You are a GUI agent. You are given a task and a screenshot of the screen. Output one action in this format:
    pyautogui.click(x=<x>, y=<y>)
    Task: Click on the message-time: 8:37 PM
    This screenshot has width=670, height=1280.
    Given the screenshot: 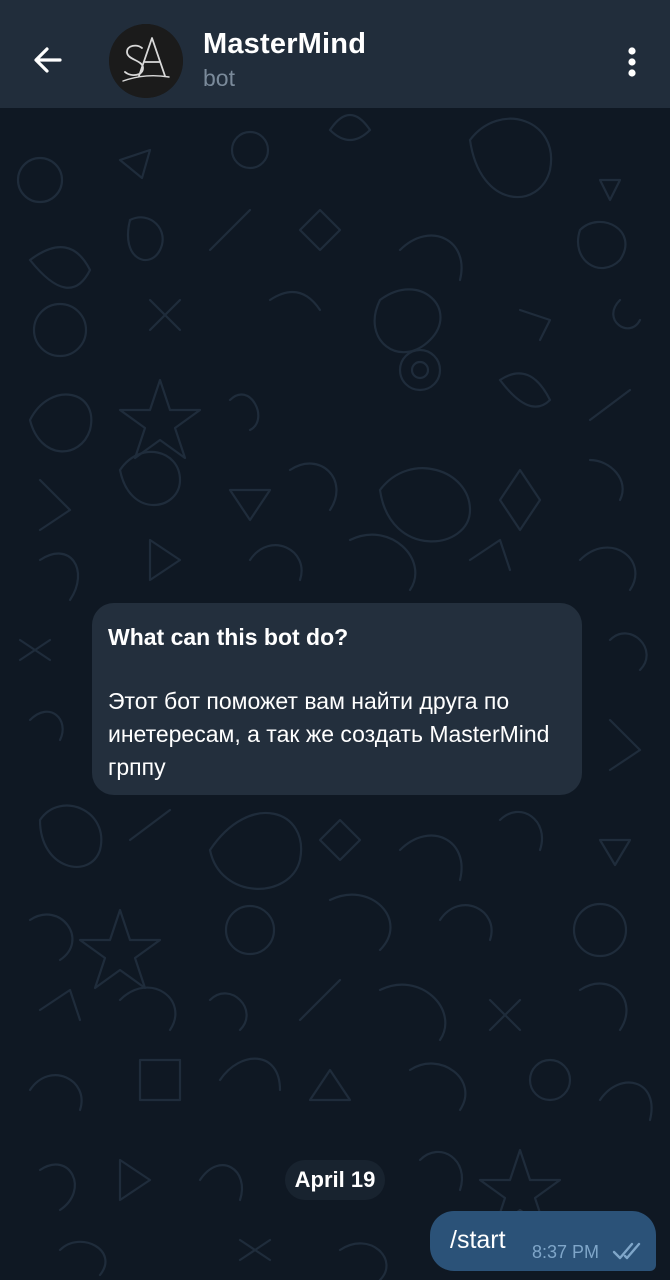 What is the action you would take?
    pyautogui.click(x=566, y=1252)
    